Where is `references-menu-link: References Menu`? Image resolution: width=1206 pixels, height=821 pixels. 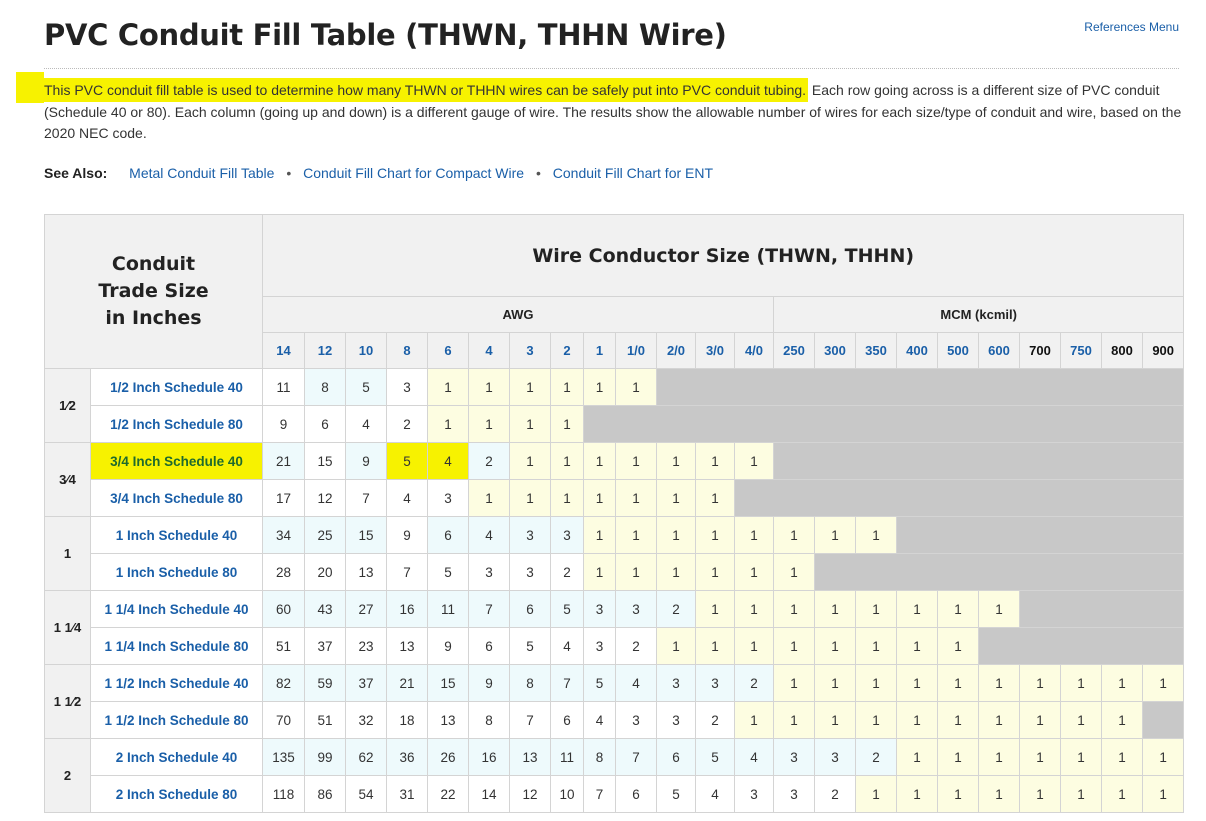
references-menu-link: References Menu is located at coordinates (1131, 27).